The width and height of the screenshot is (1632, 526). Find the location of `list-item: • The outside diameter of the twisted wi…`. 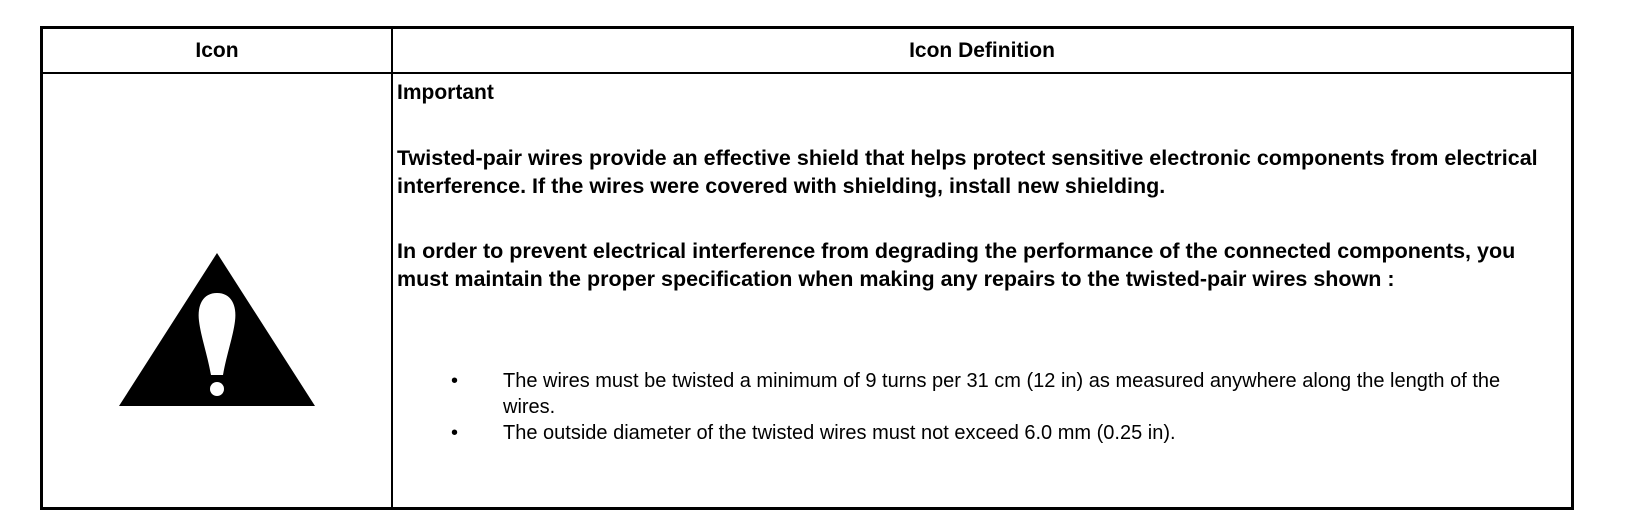

list-item: • The outside diameter of the twisted wi… is located at coordinates (962, 433).